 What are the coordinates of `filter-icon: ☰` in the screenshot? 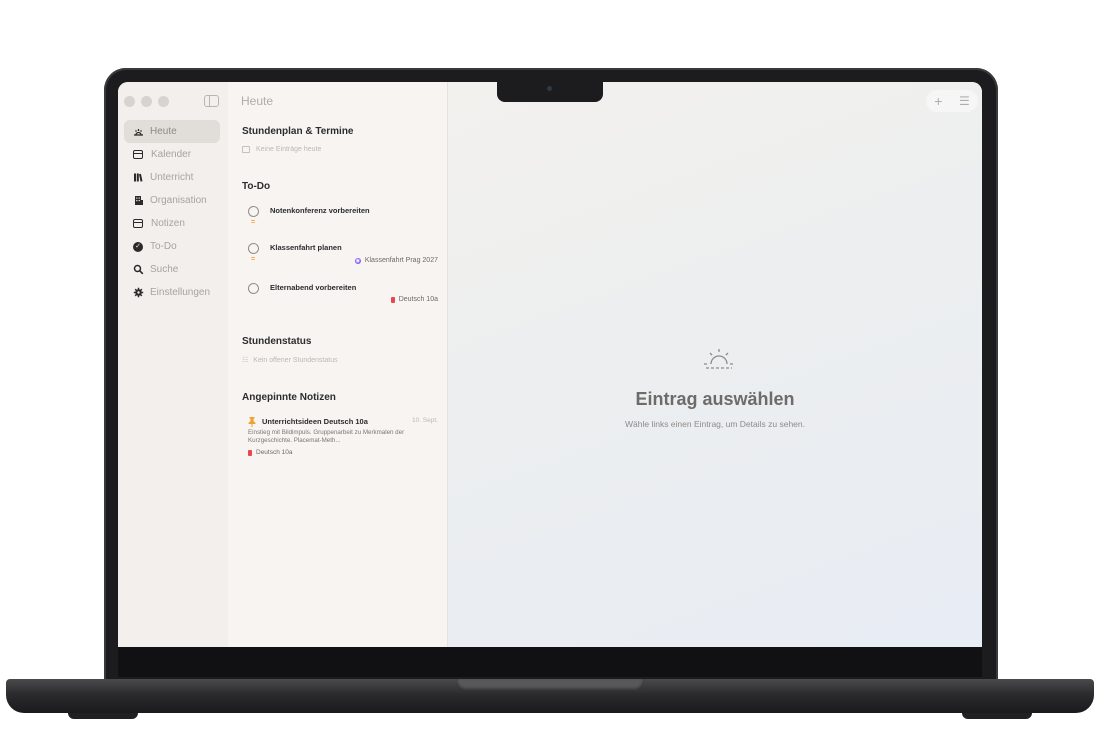 It's located at (964, 101).